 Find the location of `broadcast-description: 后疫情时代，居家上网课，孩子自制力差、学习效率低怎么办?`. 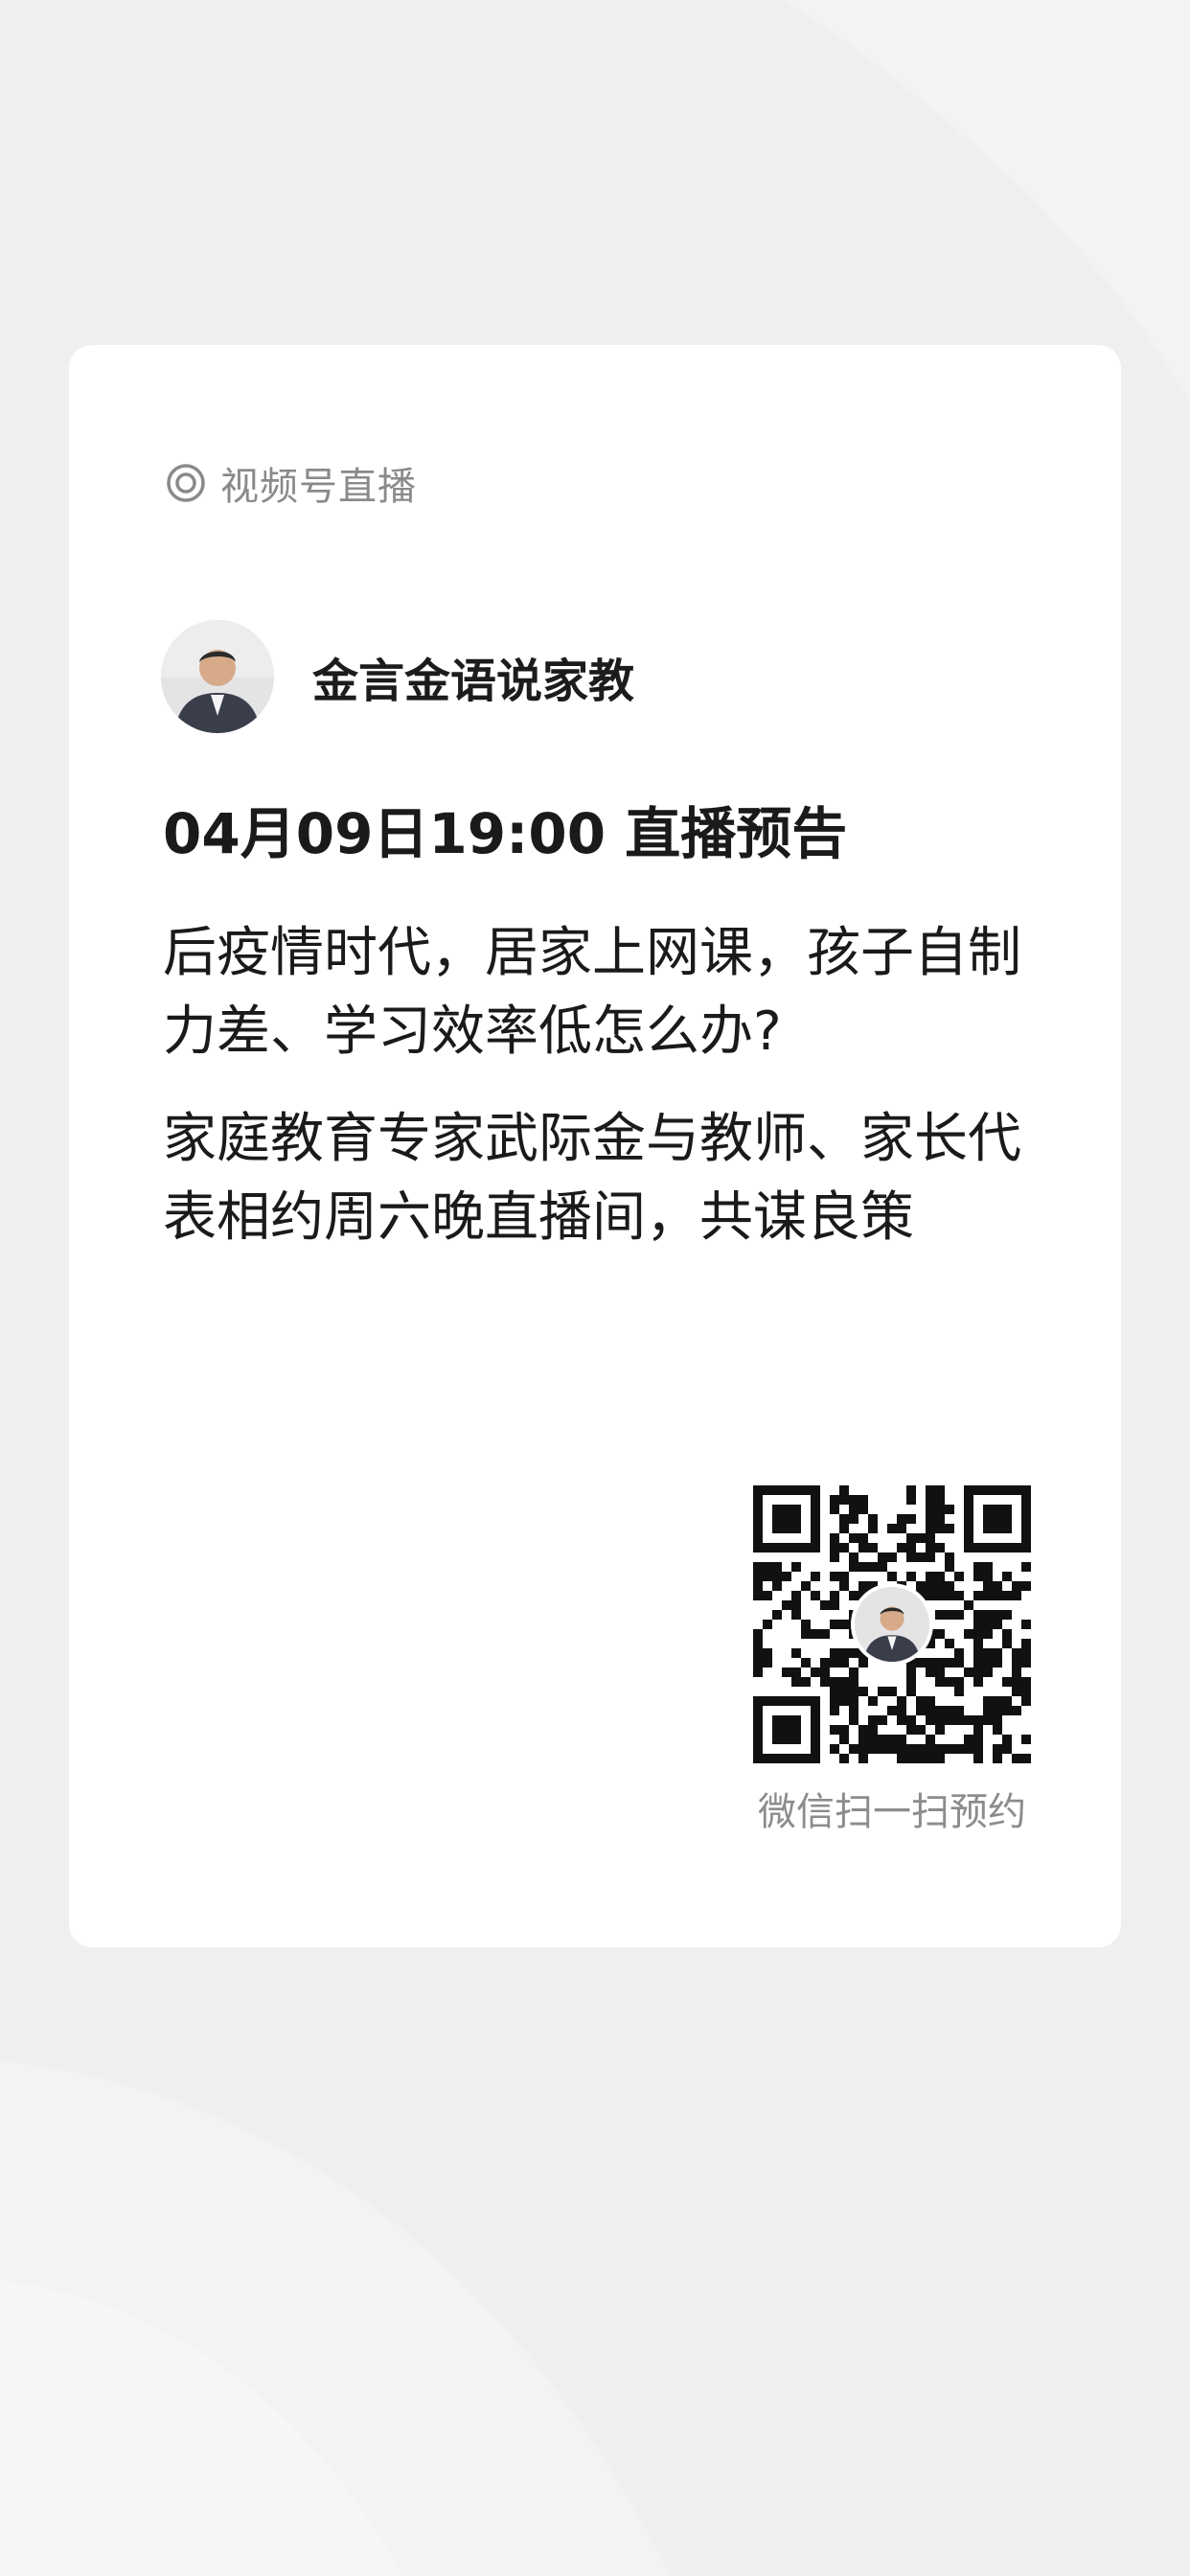

broadcast-description: 后疫情时代，居家上网课，孩子自制力差、学习效率低怎么办? is located at coordinates (592, 993).